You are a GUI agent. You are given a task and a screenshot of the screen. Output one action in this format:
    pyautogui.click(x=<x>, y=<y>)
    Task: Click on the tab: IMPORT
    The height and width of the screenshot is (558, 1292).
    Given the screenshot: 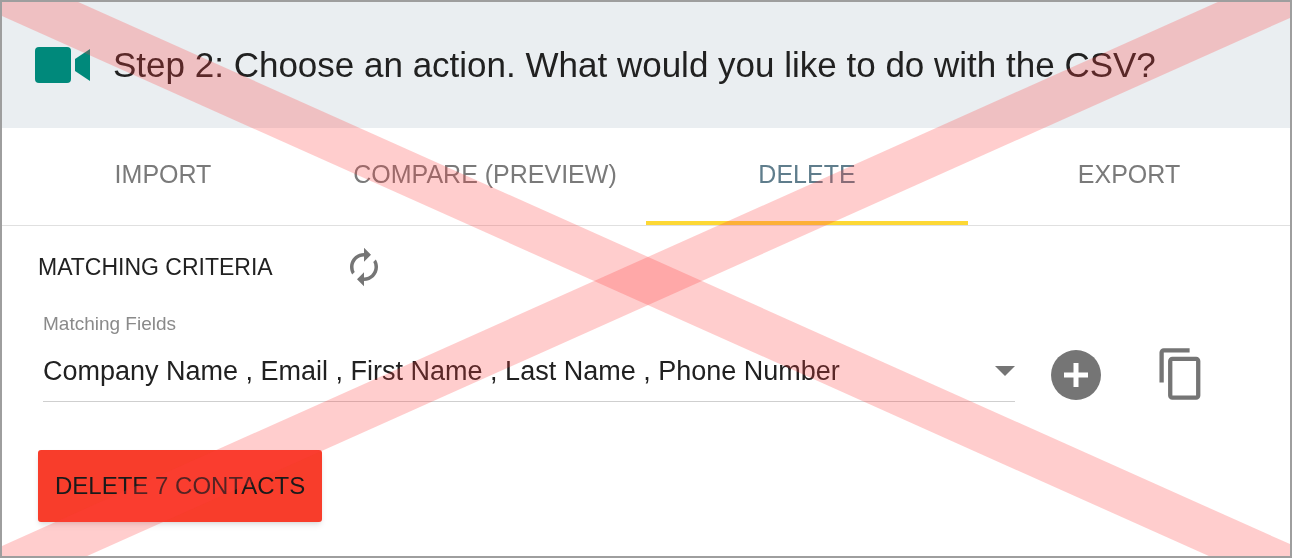 What is the action you would take?
    pyautogui.click(x=163, y=176)
    